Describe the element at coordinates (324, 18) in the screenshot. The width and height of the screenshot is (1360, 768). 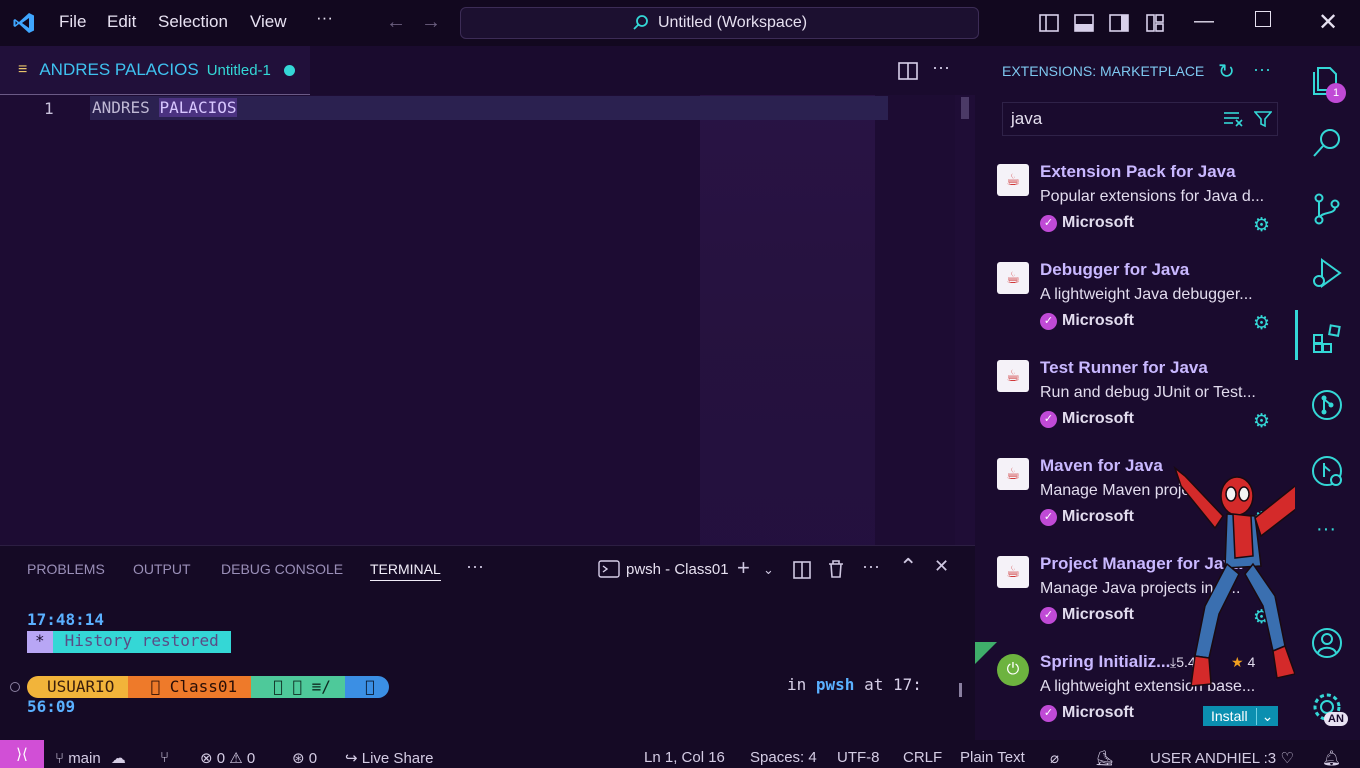
I see `menu-more: ···` at that location.